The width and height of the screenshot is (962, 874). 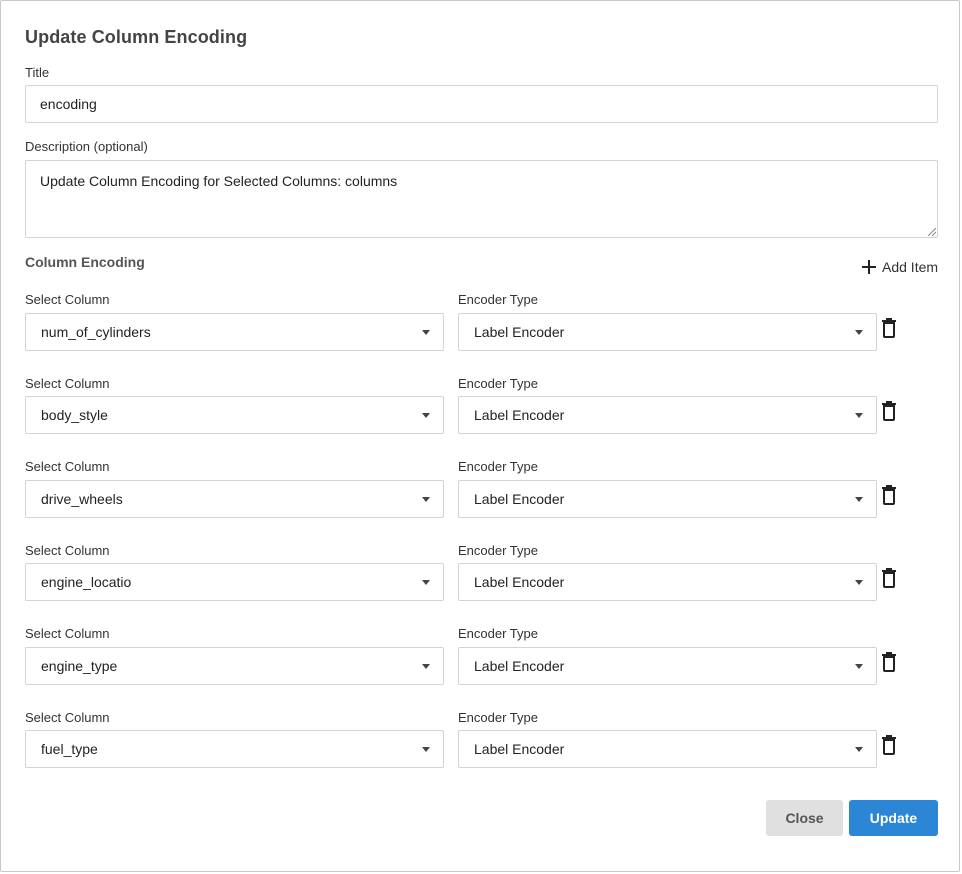 I want to click on resize-grip-icon, so click(x=931, y=231).